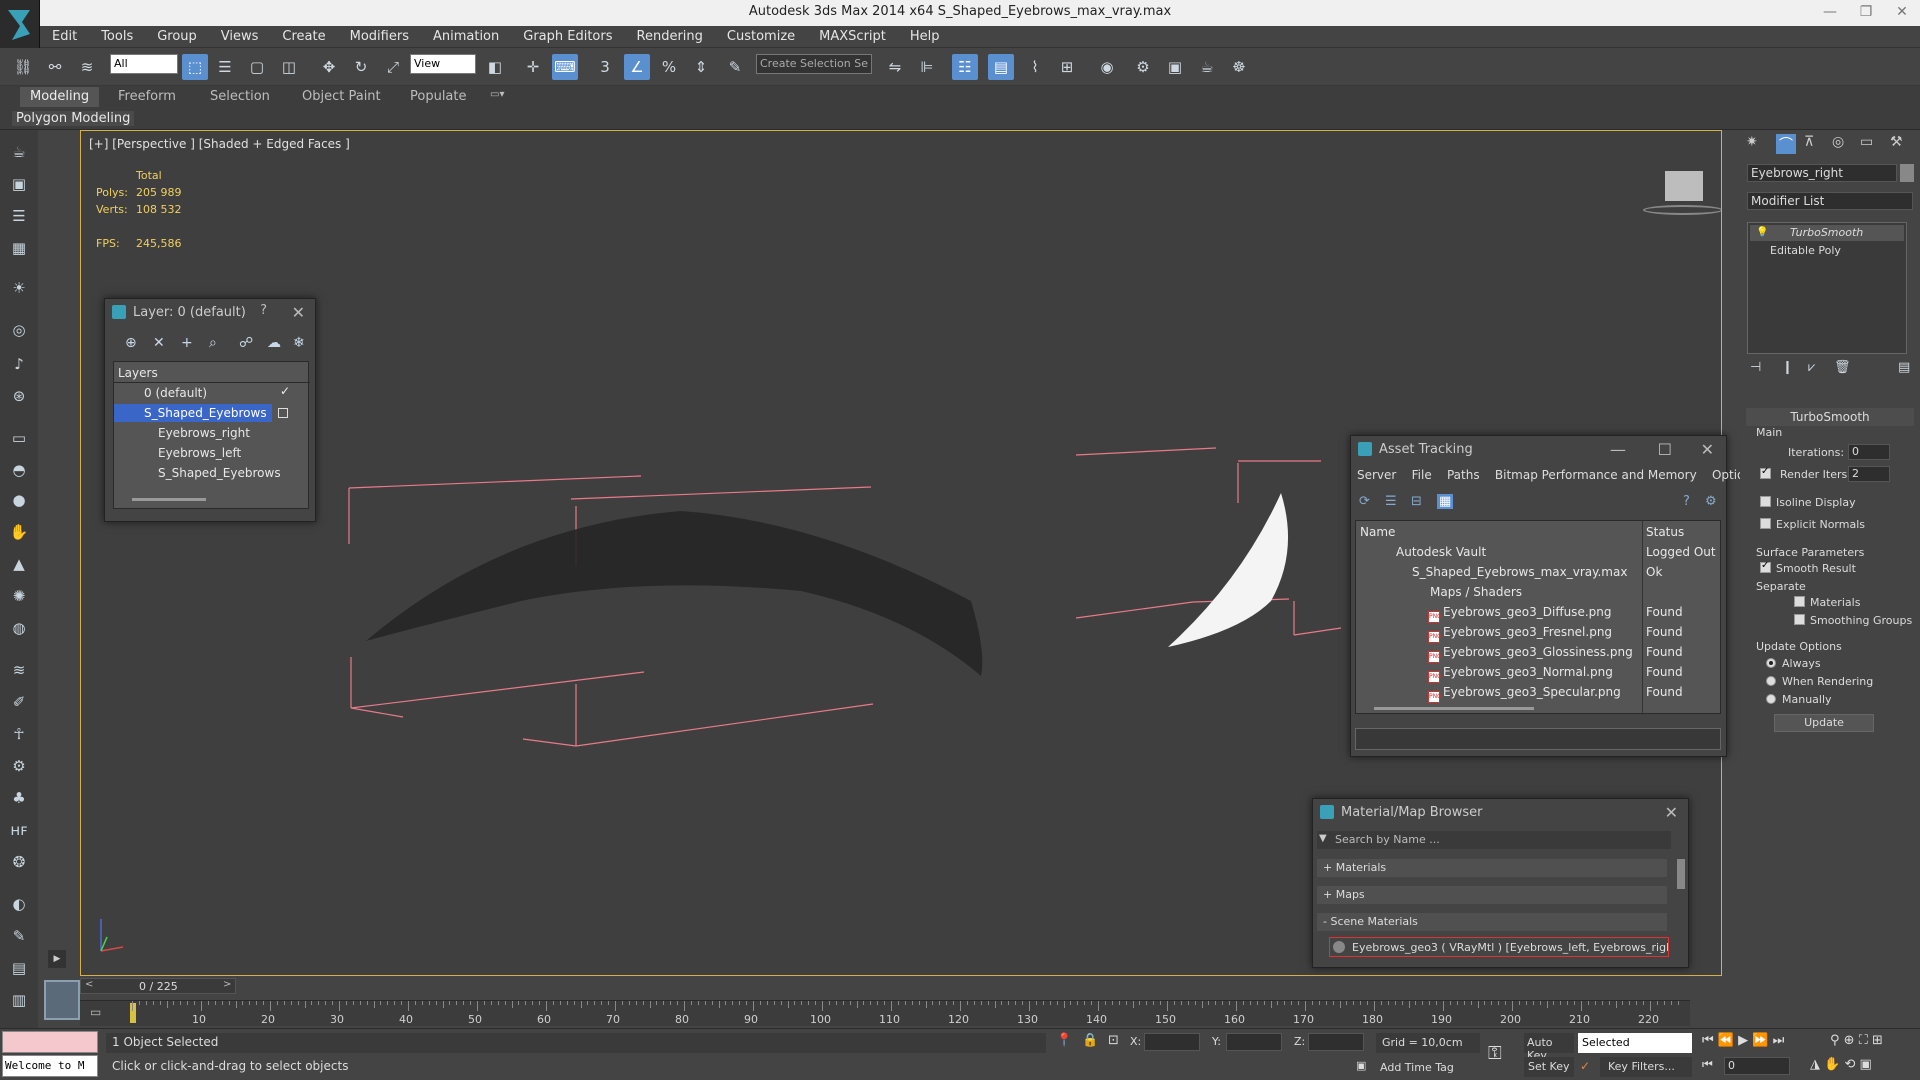 Image resolution: width=1920 pixels, height=1080 pixels. Describe the element at coordinates (393, 67) in the screenshot. I see `scale-icon: ⤢` at that location.